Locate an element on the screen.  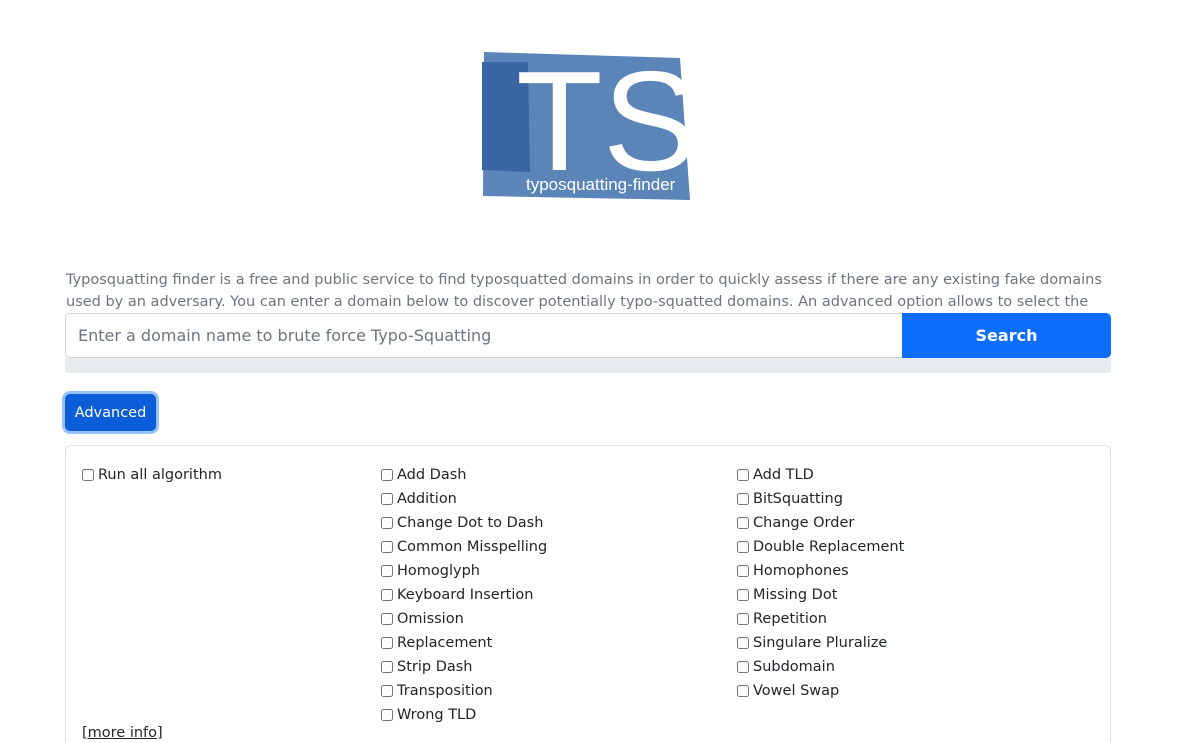
algorithm-label: Common Misspelling is located at coordinates (472, 547).